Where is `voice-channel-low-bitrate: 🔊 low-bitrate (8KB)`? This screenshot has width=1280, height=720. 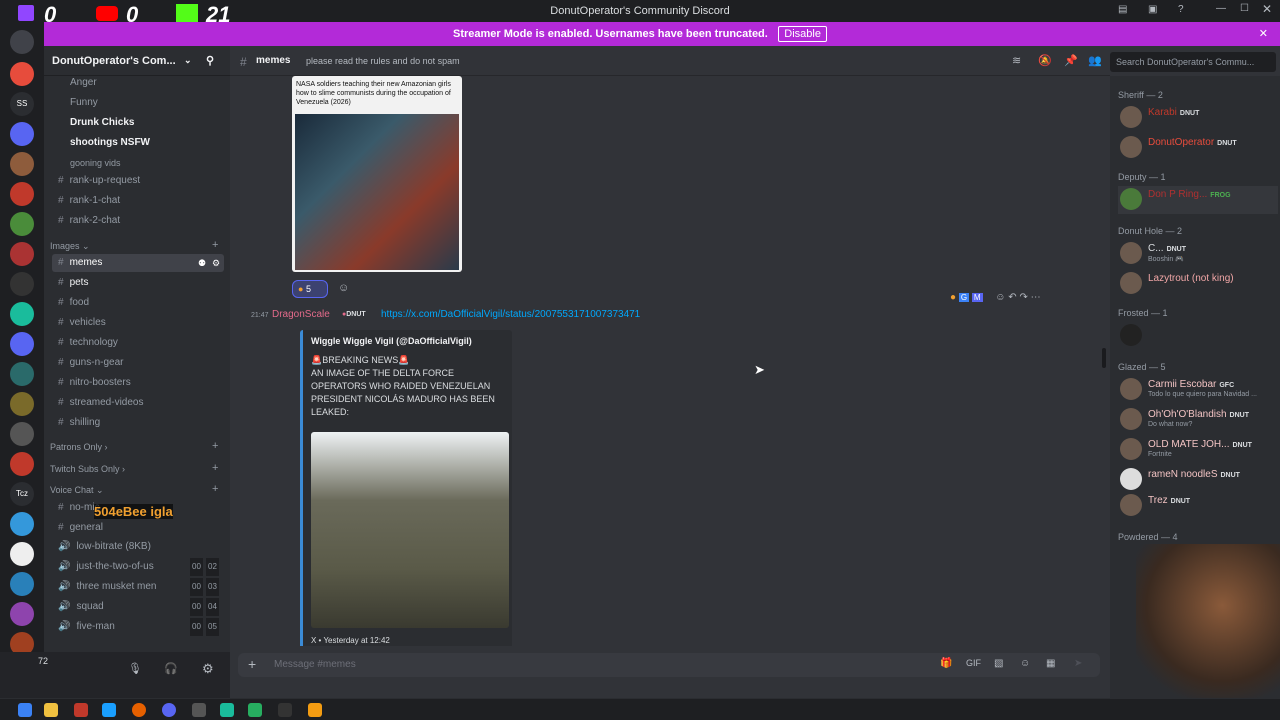
voice-channel-low-bitrate: 🔊 low-bitrate (8KB) is located at coordinates (138, 547).